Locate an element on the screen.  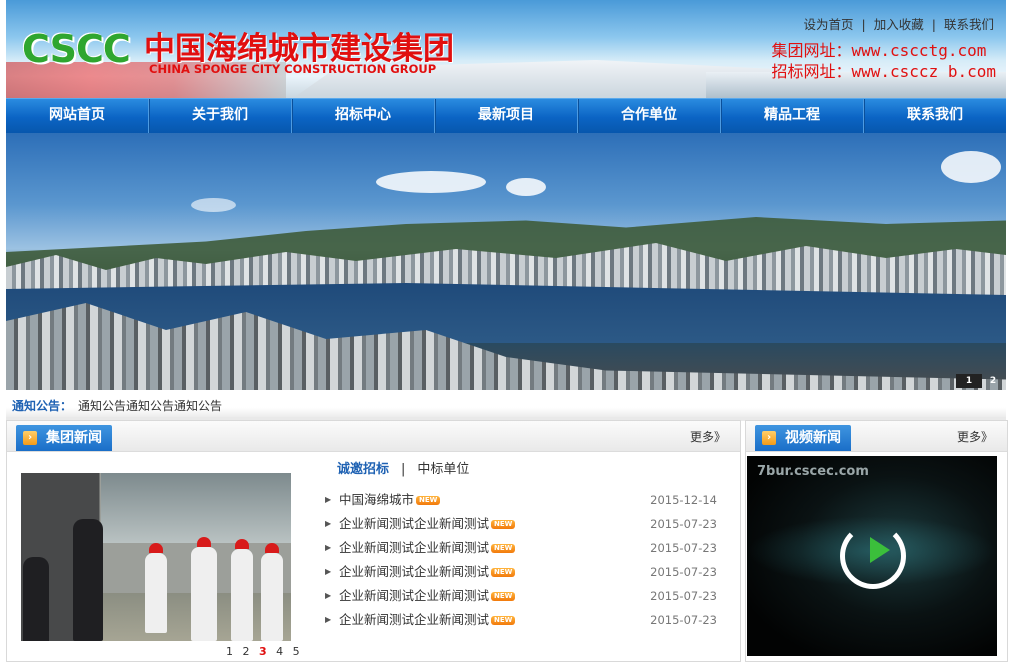
video-news-more-link: 更多》 is located at coordinates (975, 436).